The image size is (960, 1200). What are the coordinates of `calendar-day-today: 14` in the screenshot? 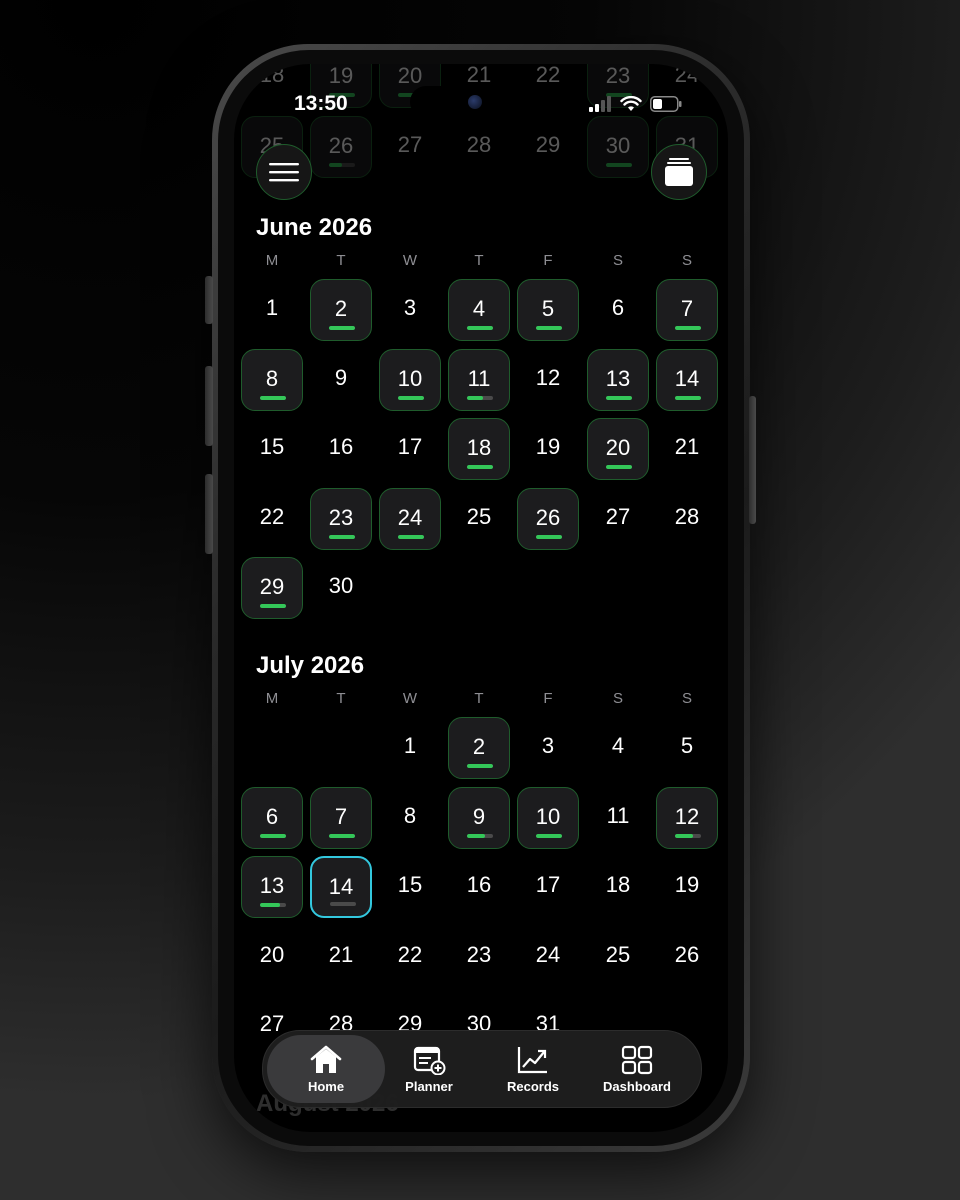 It's located at (341, 887).